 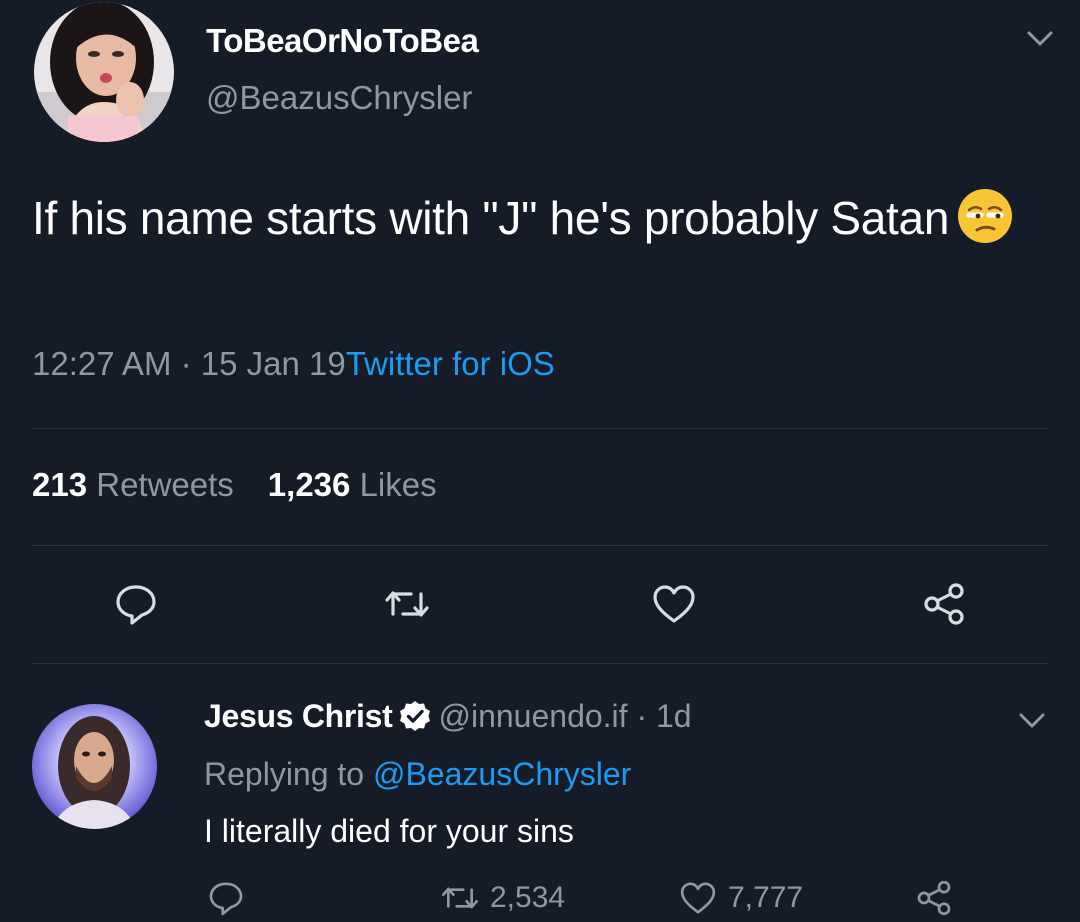 I want to click on author-display-name: ToBeaOrNoToBea, so click(x=342, y=41).